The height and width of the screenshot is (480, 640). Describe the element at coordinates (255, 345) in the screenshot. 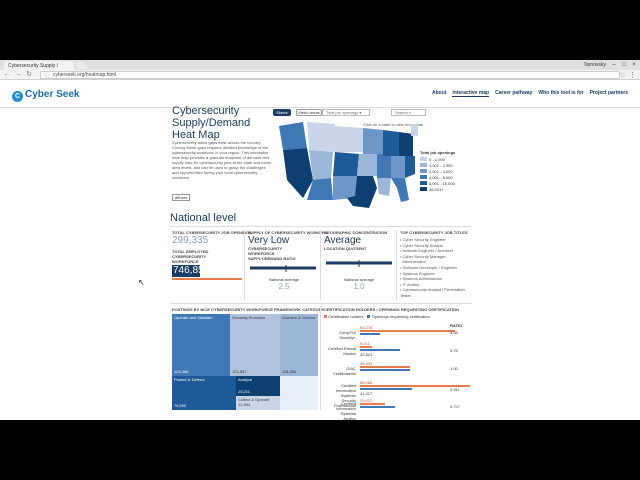

I see `treemap-cell-provision: Securely Provision 101,587` at that location.